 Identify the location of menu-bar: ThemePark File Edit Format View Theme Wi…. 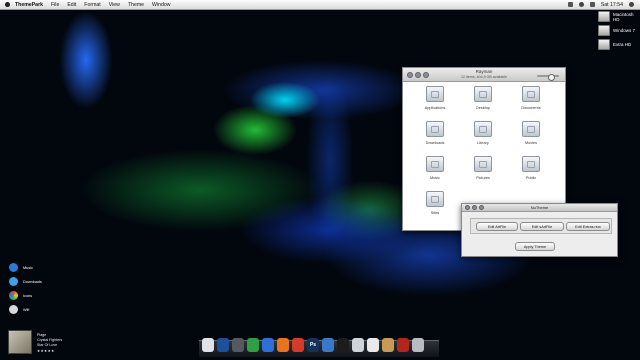
(320, 5).